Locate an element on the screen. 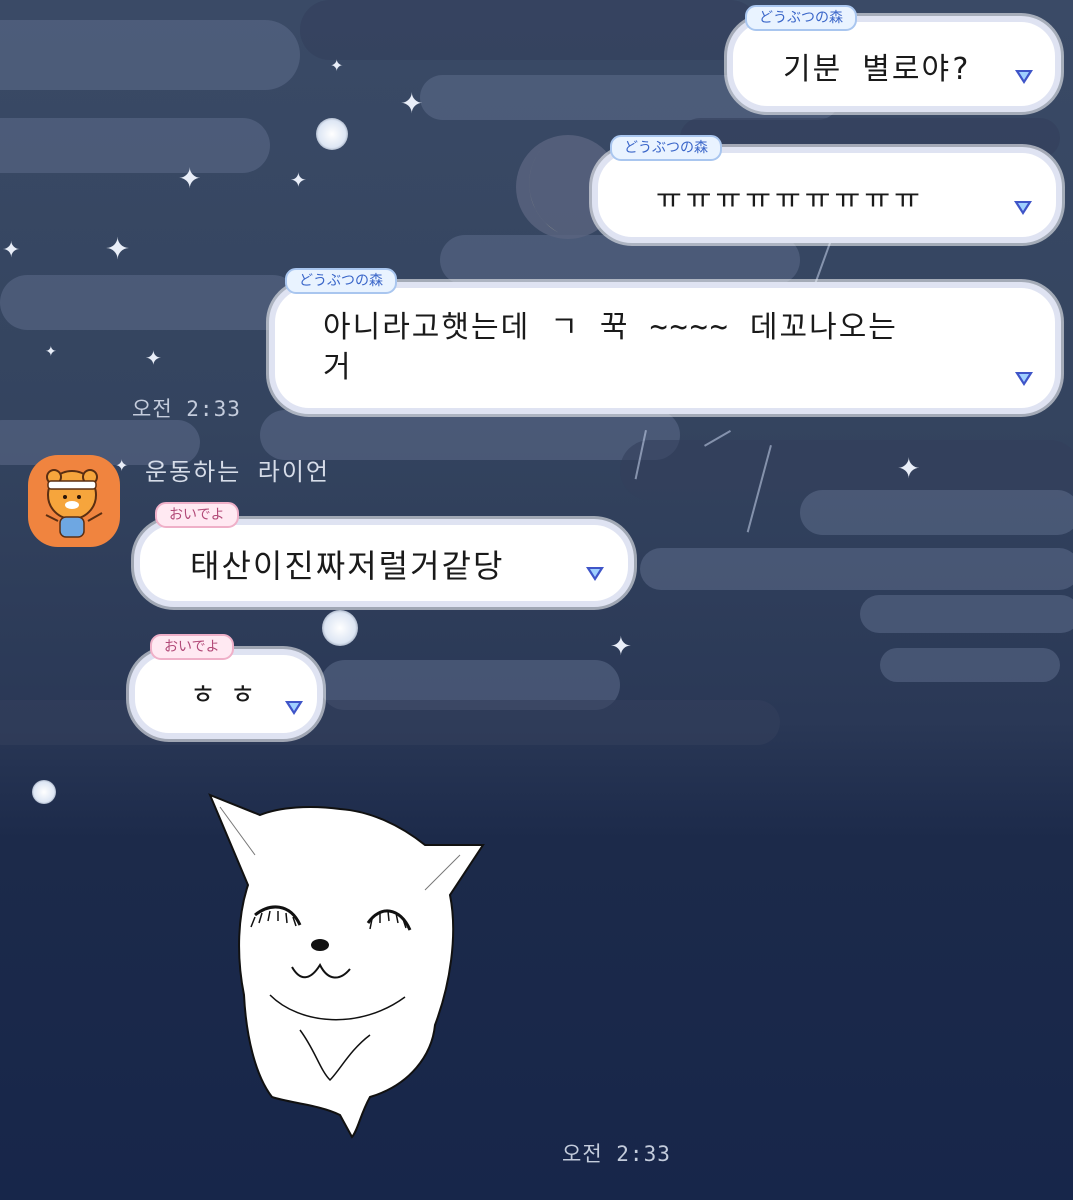 Image resolution: width=1073 pixels, height=1200 pixels. chat-bubble-sent: 아니라고햇는데 ㄱ 꾹 ~~~~ 데꼬나오는 거 is located at coordinates (665, 348).